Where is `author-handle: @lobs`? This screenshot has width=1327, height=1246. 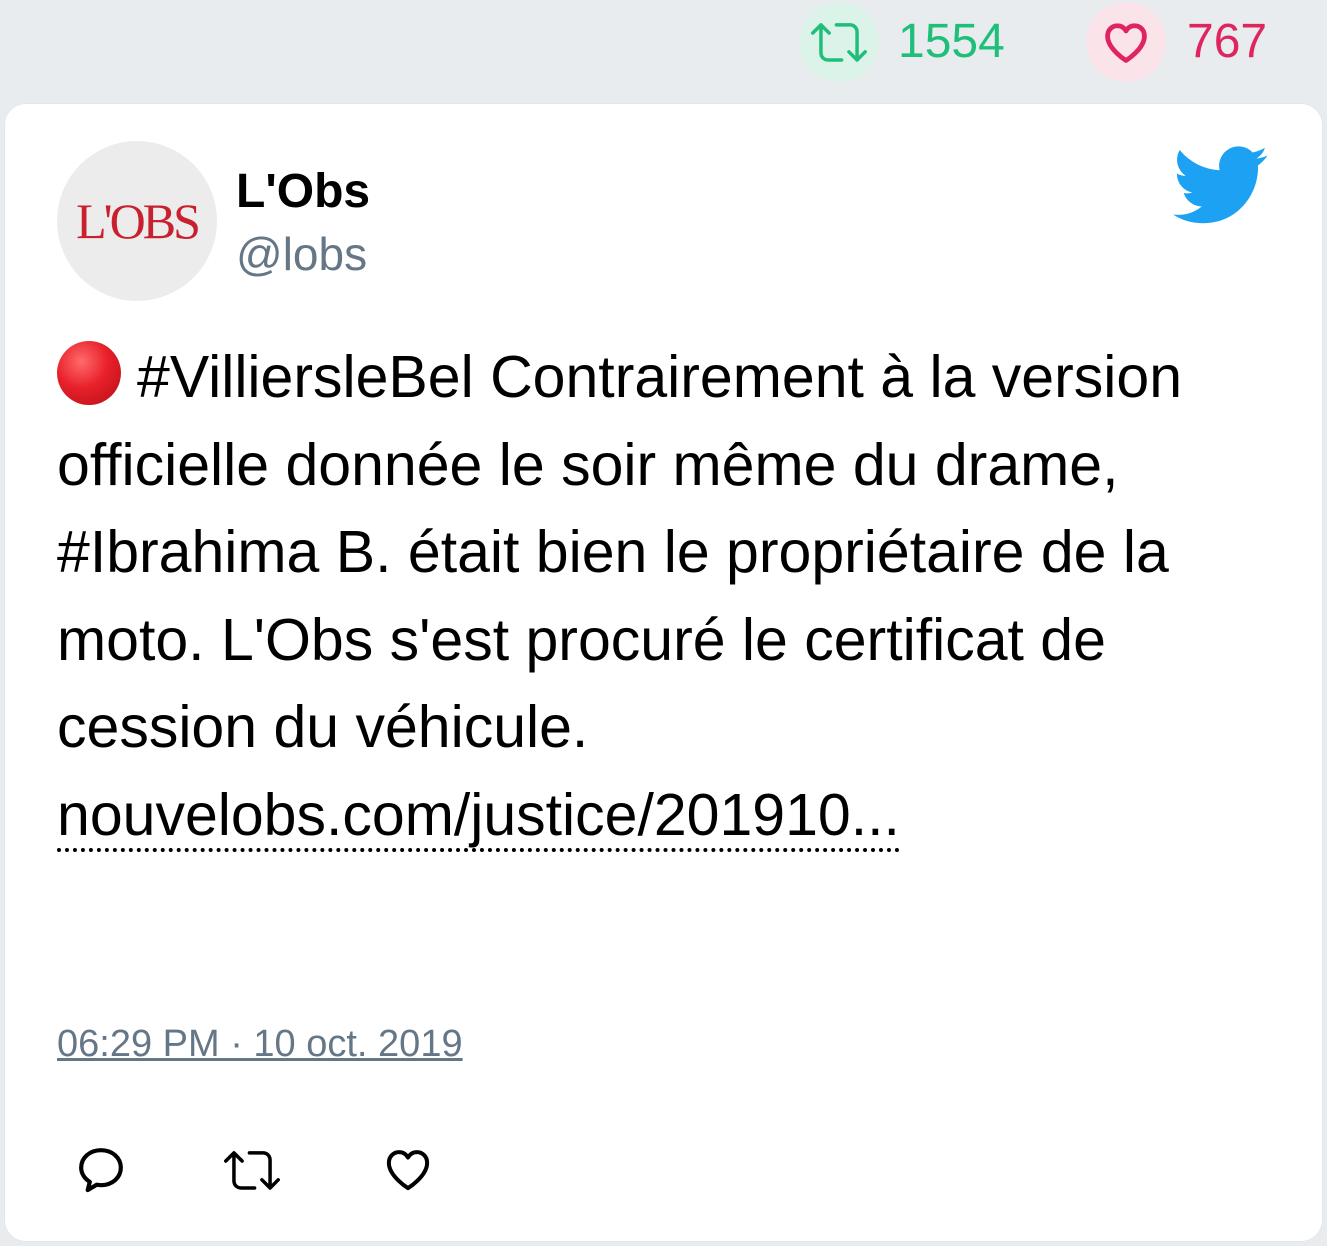
author-handle: @lobs is located at coordinates (301, 254).